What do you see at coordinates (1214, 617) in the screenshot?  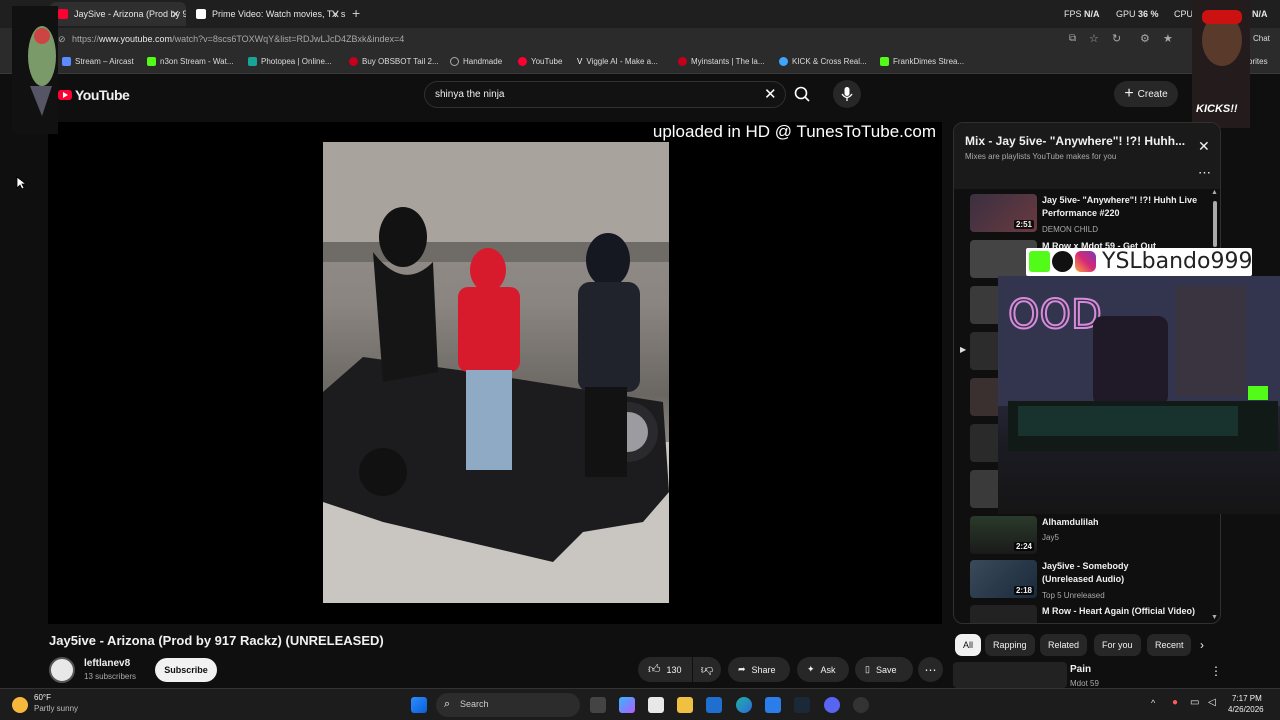 I see `scroll-down-icon: ▼` at bounding box center [1214, 617].